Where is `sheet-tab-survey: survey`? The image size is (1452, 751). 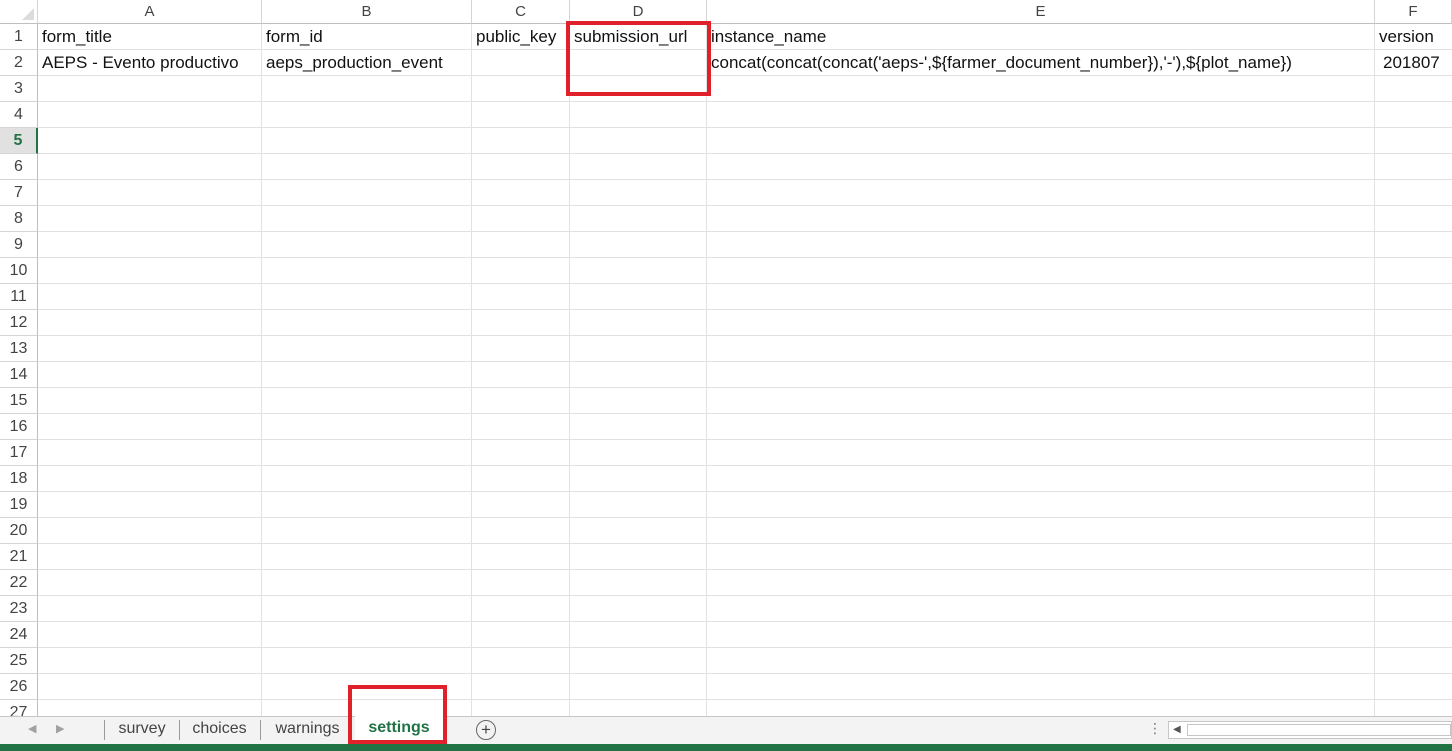 sheet-tab-survey: survey is located at coordinates (142, 730).